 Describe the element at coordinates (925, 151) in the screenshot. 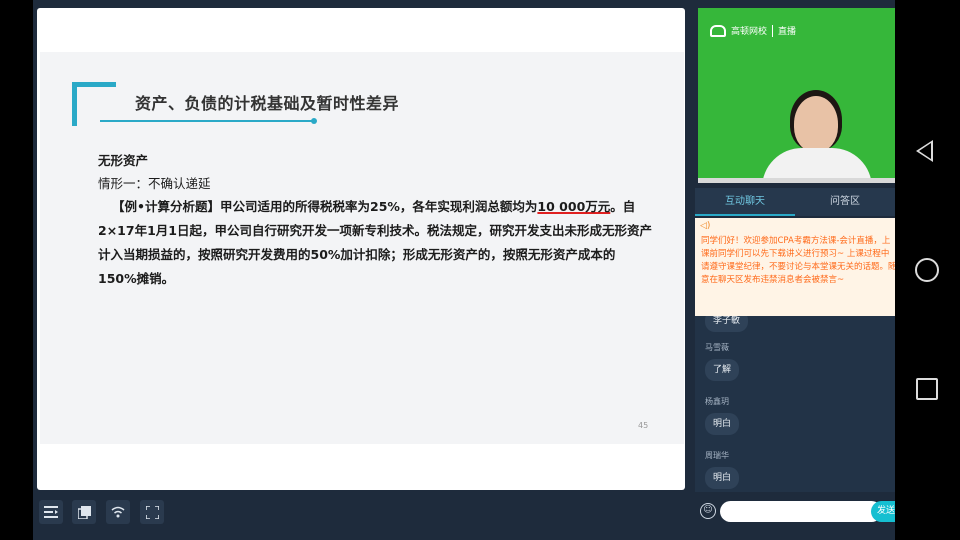

I see `back-icon-inner` at that location.